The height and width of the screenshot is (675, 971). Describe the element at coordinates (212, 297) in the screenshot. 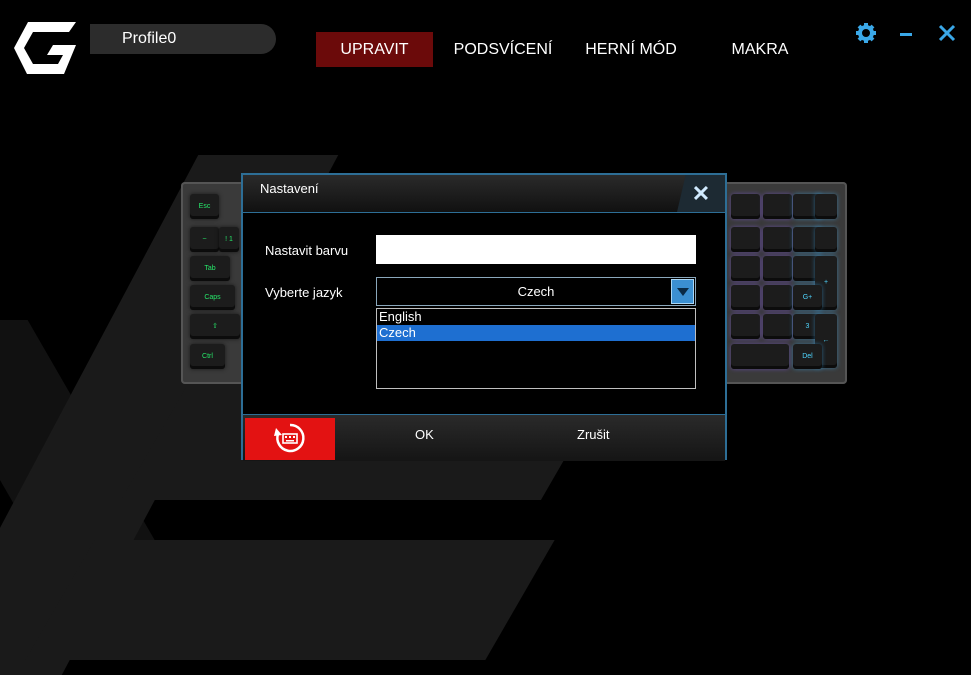

I see `key: Caps` at that location.